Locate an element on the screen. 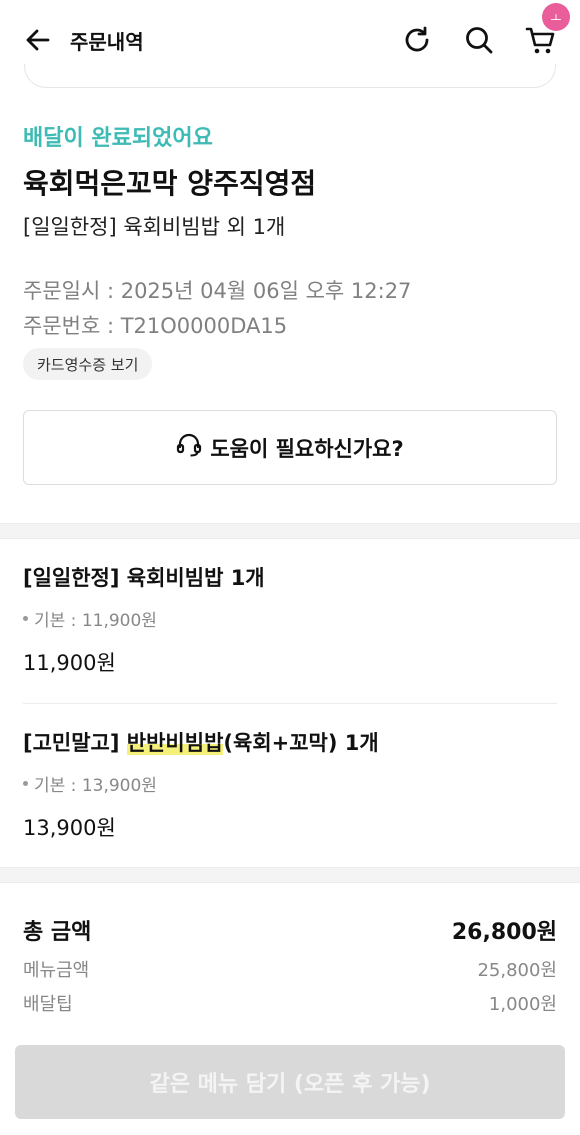 The width and height of the screenshot is (580, 1135). cart-badge: ㅗ is located at coordinates (556, 17).